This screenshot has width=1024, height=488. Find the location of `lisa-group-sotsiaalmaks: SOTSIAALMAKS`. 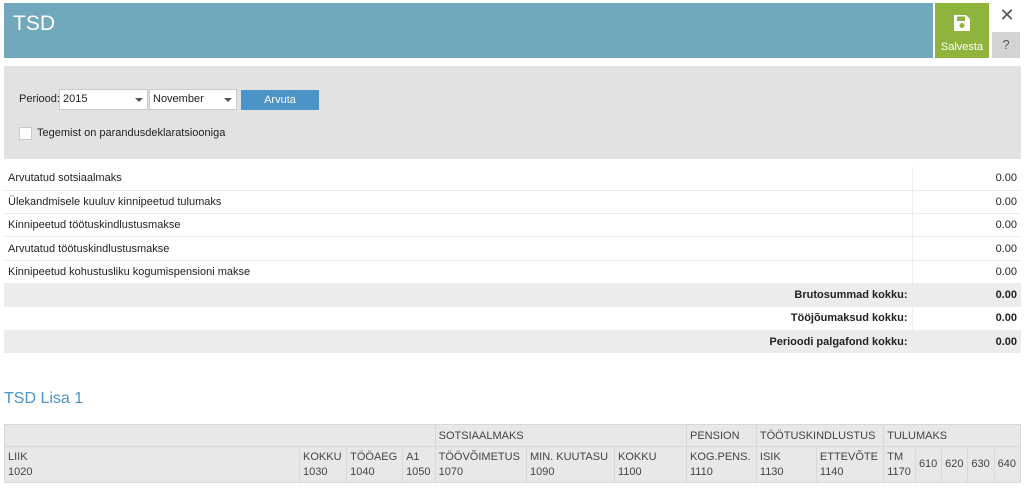

lisa-group-sotsiaalmaks: SOTSIAALMAKS is located at coordinates (561, 435).